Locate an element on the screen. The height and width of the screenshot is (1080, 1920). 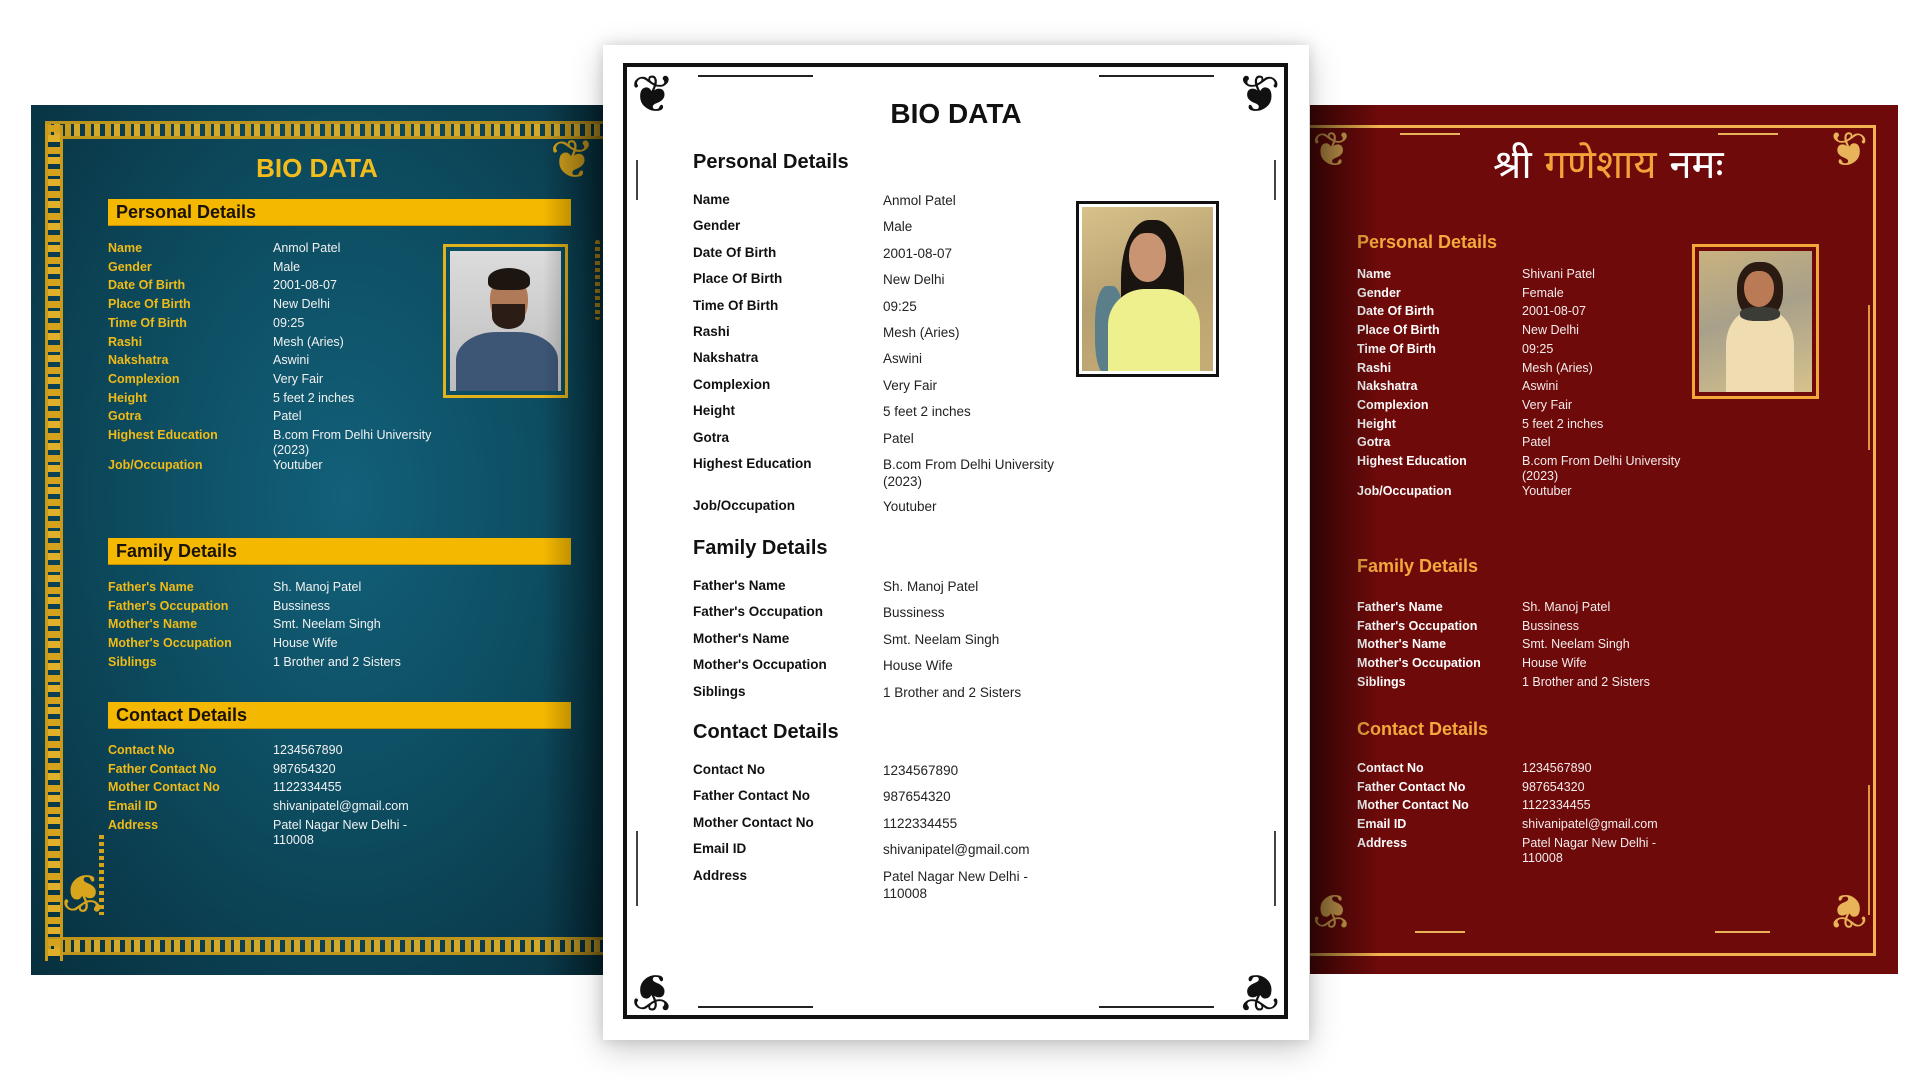
field-label: Contact No is located at coordinates (1390, 768).